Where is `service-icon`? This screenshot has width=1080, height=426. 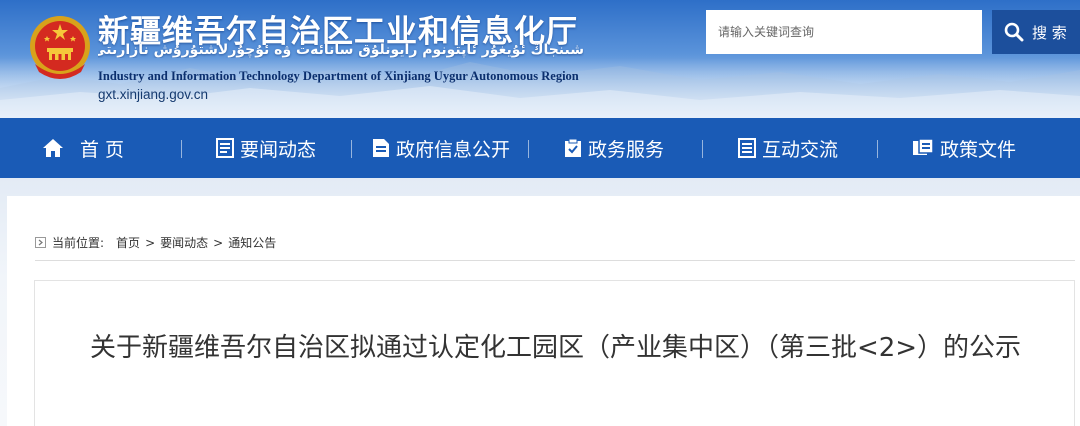
service-icon is located at coordinates (573, 148).